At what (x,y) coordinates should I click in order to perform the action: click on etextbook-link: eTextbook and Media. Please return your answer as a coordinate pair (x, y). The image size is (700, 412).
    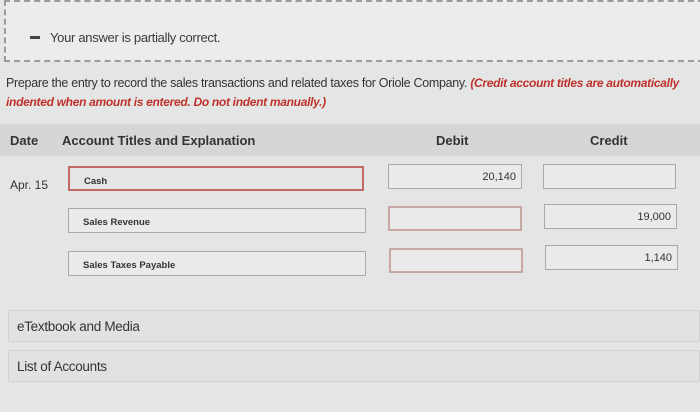
    Looking at the image, I should click on (354, 326).